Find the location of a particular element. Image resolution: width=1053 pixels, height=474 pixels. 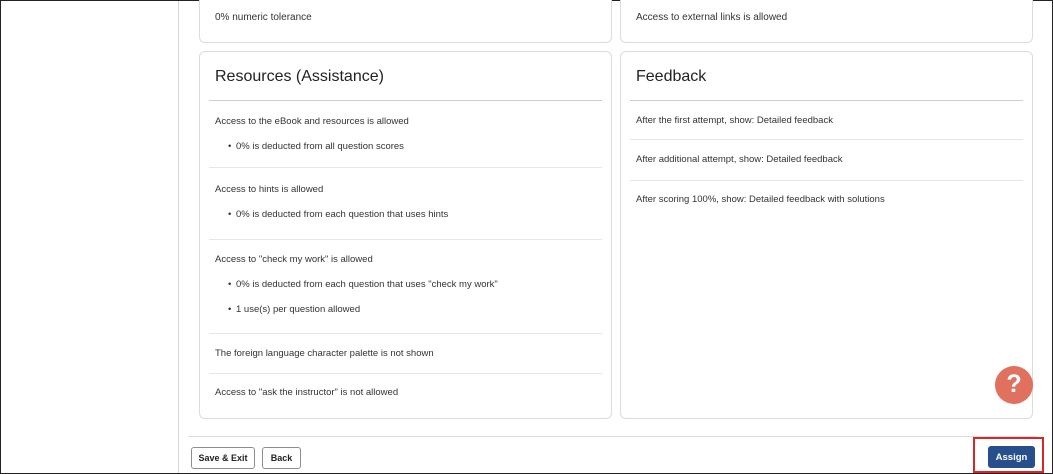

numeric-tolerance-text: 0% numeric tolerance is located at coordinates (263, 17).